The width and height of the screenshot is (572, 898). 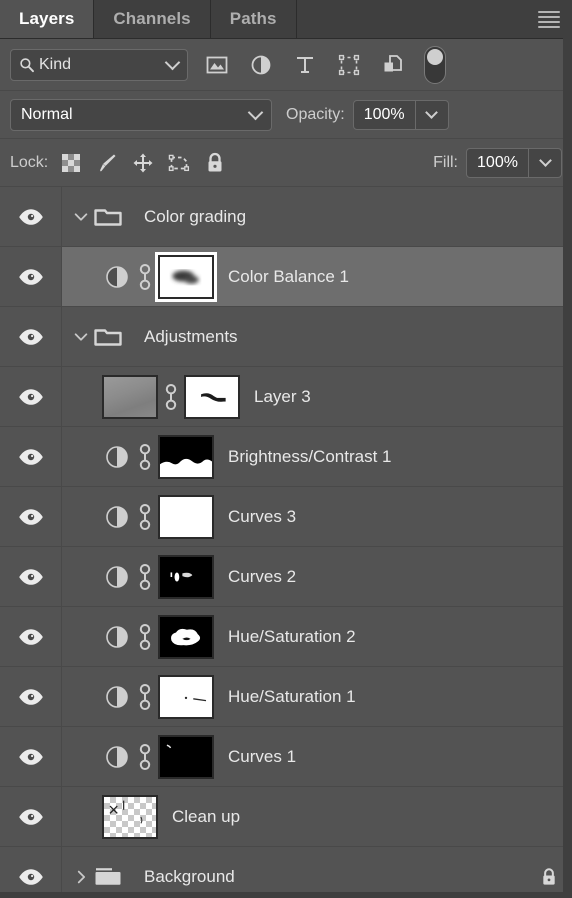 What do you see at coordinates (395, 517) in the screenshot?
I see `layer-name: Curves 3` at bounding box center [395, 517].